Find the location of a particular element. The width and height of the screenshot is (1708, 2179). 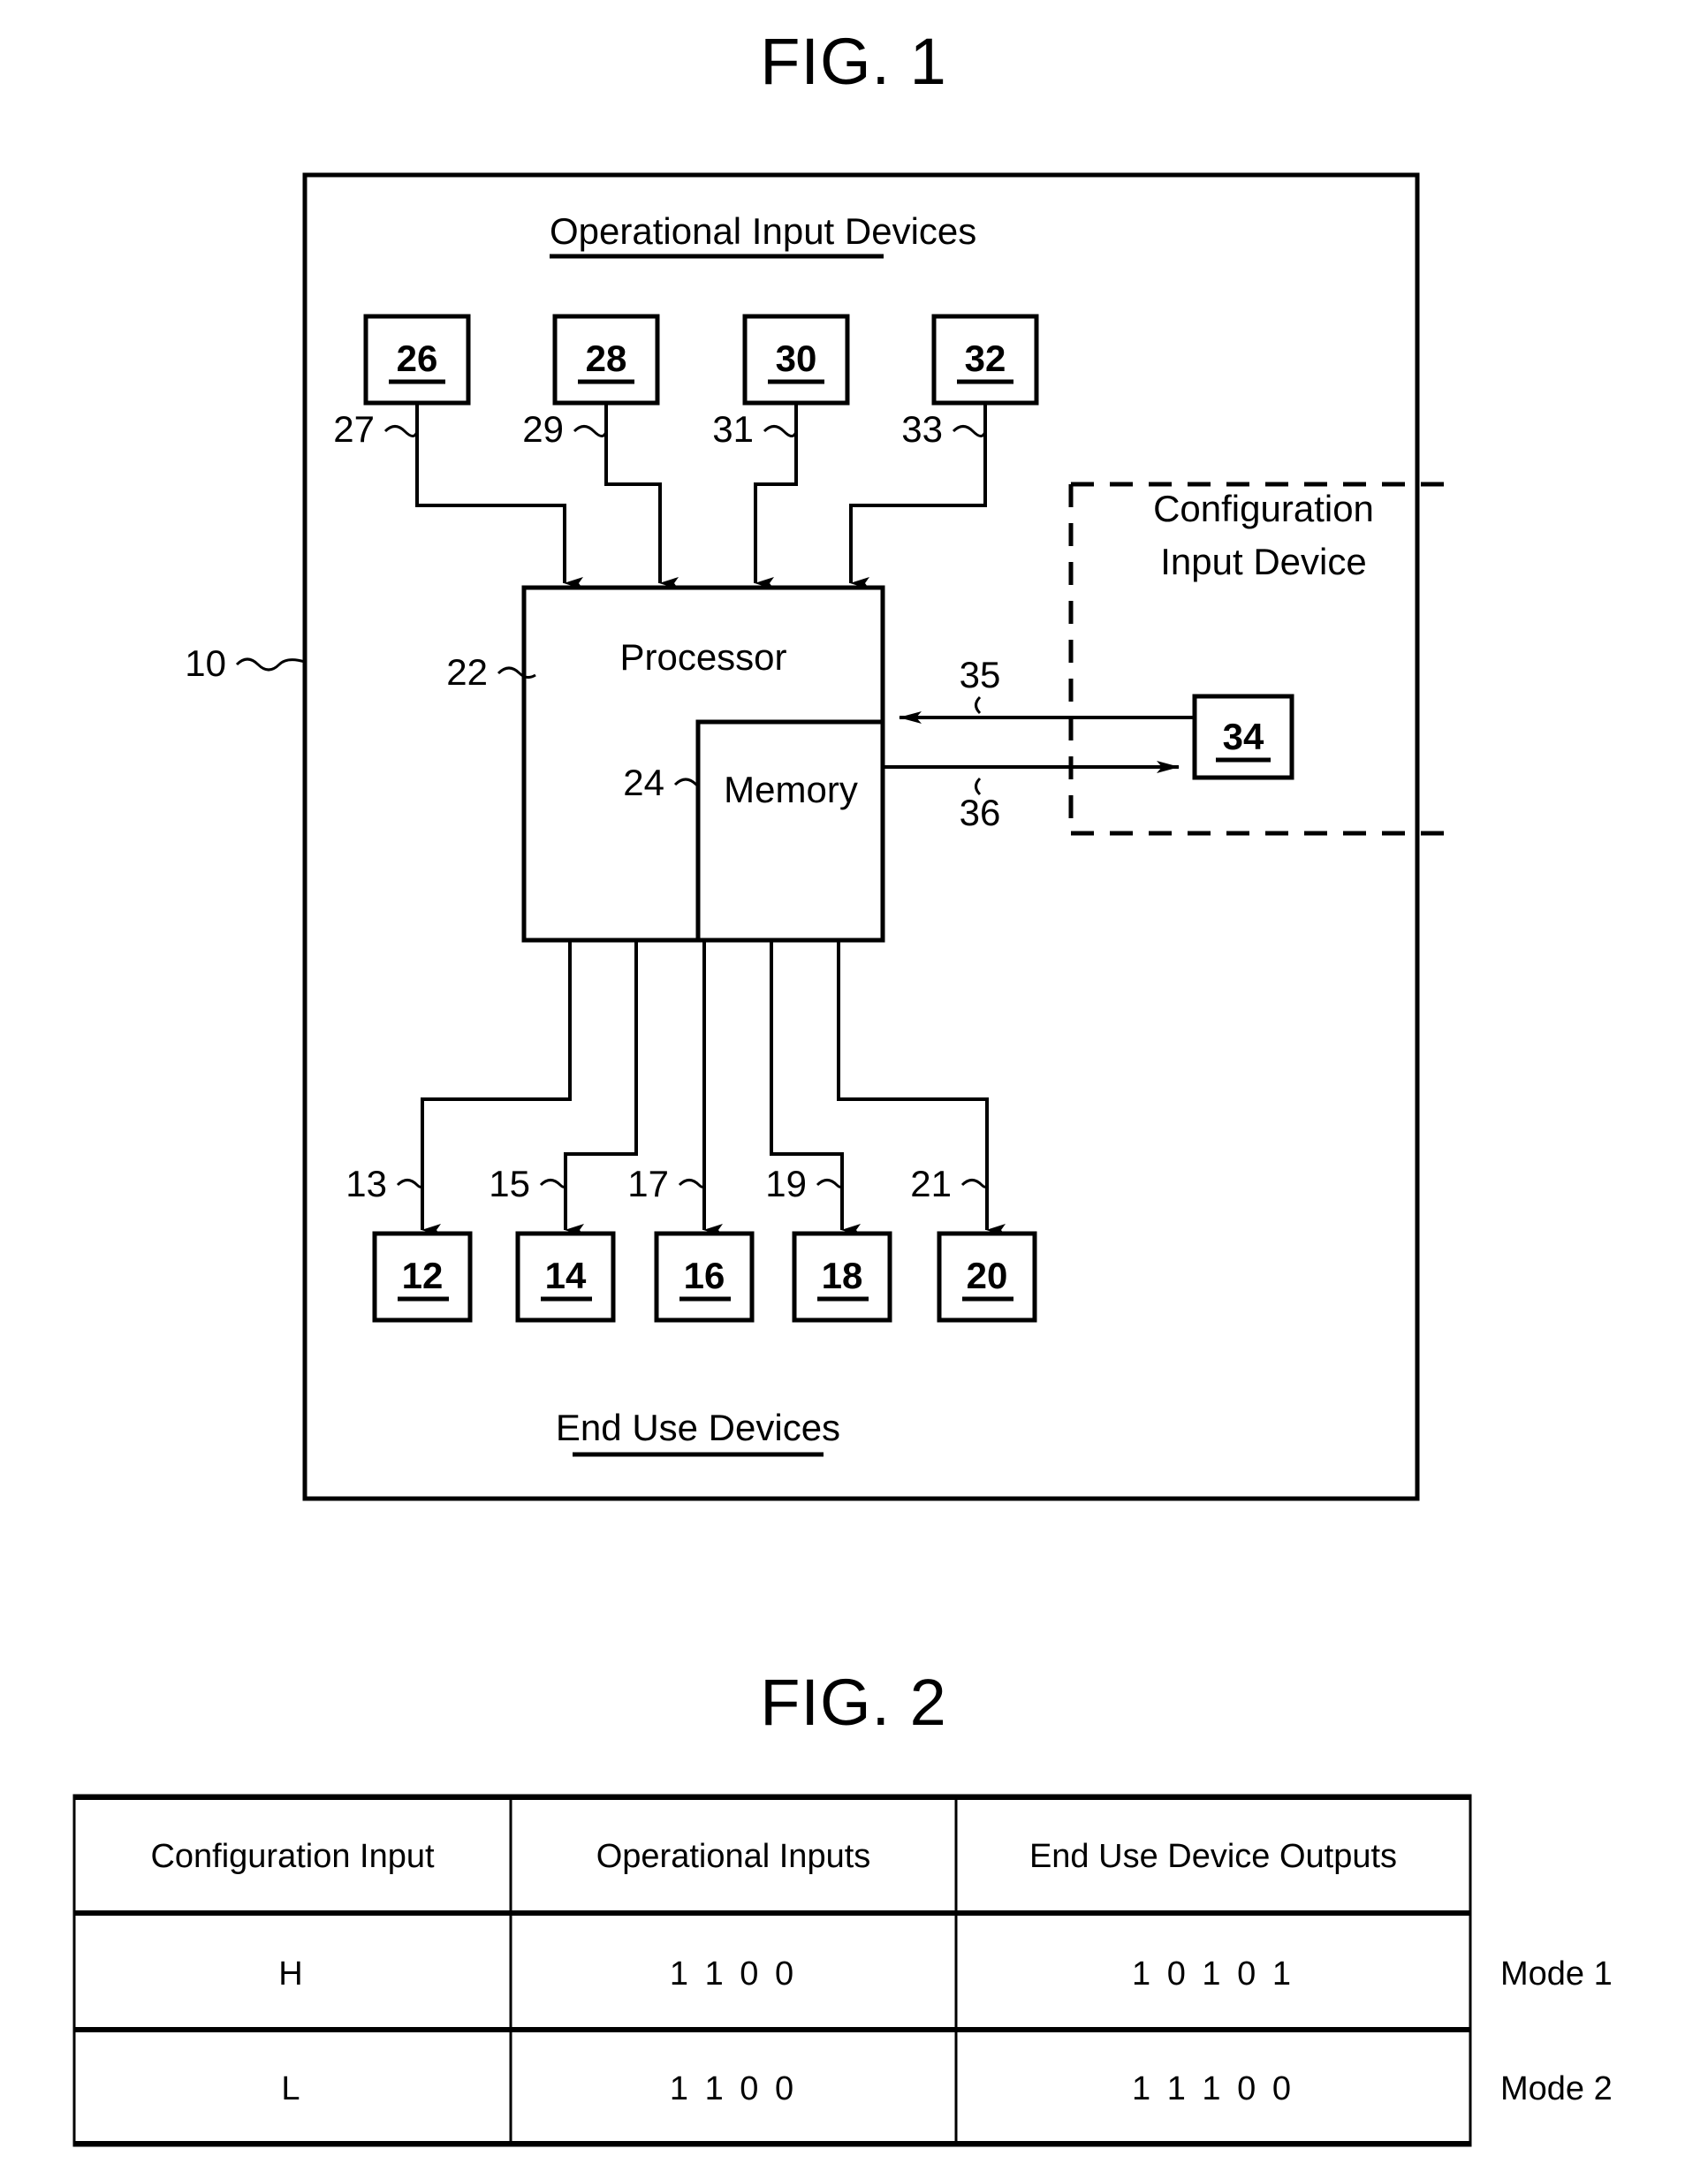

truth-table-row-1-operational-inputs: 1 1 0 0 is located at coordinates (733, 1974).